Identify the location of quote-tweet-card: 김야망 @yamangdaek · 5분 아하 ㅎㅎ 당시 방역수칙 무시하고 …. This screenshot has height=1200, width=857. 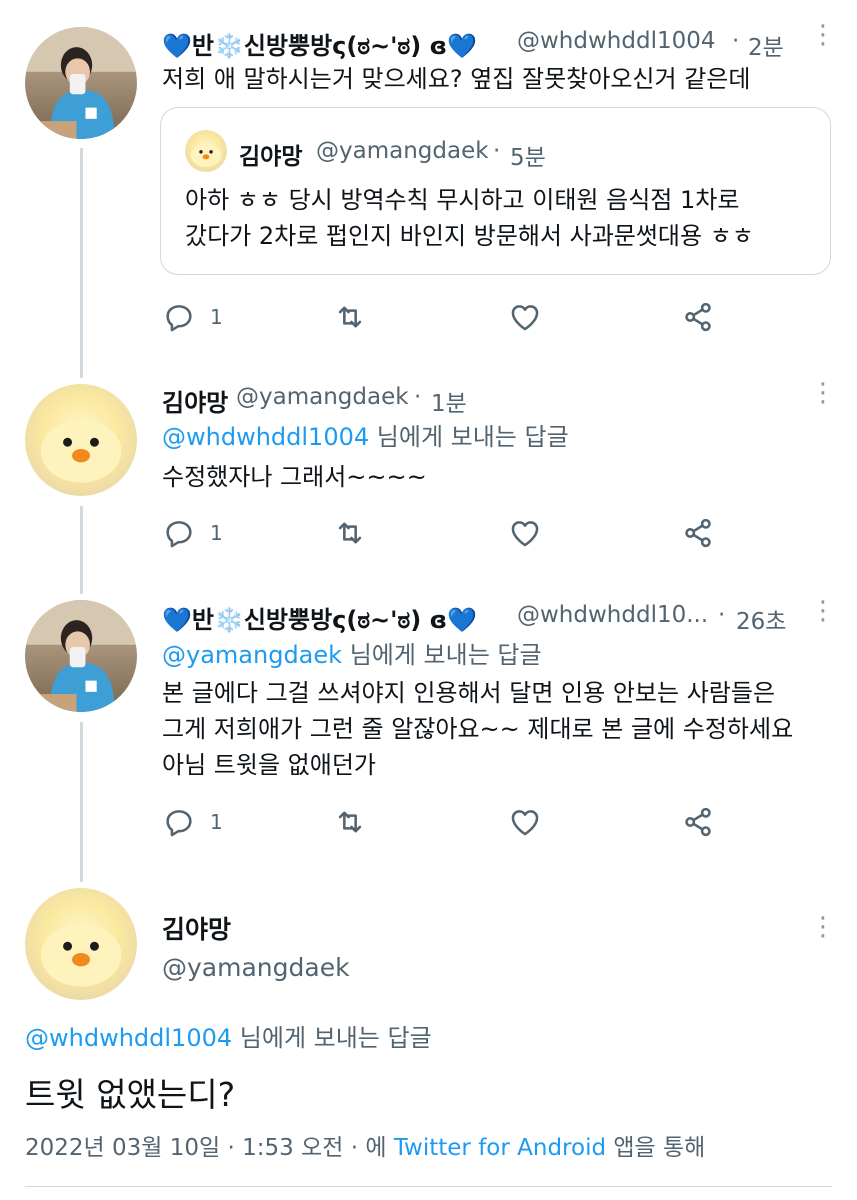
(495, 191).